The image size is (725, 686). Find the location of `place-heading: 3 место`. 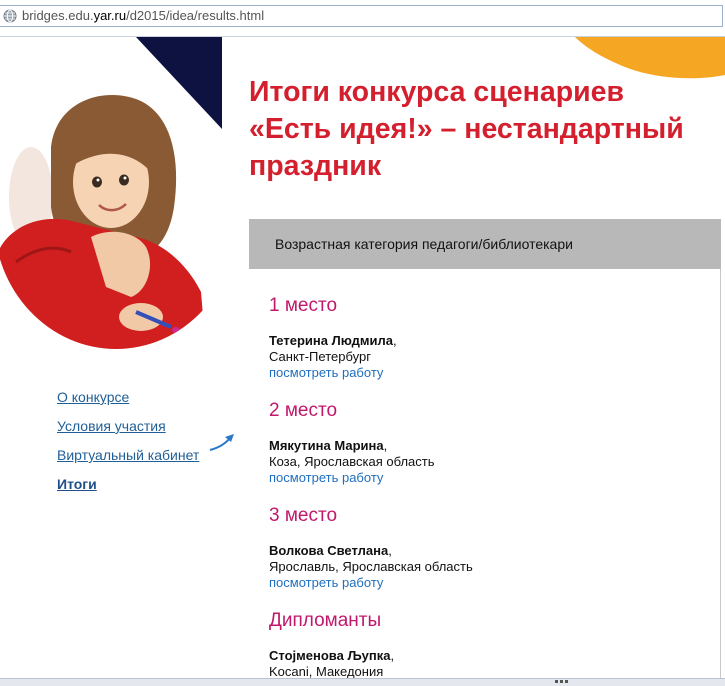

place-heading: 3 место is located at coordinates (303, 515).